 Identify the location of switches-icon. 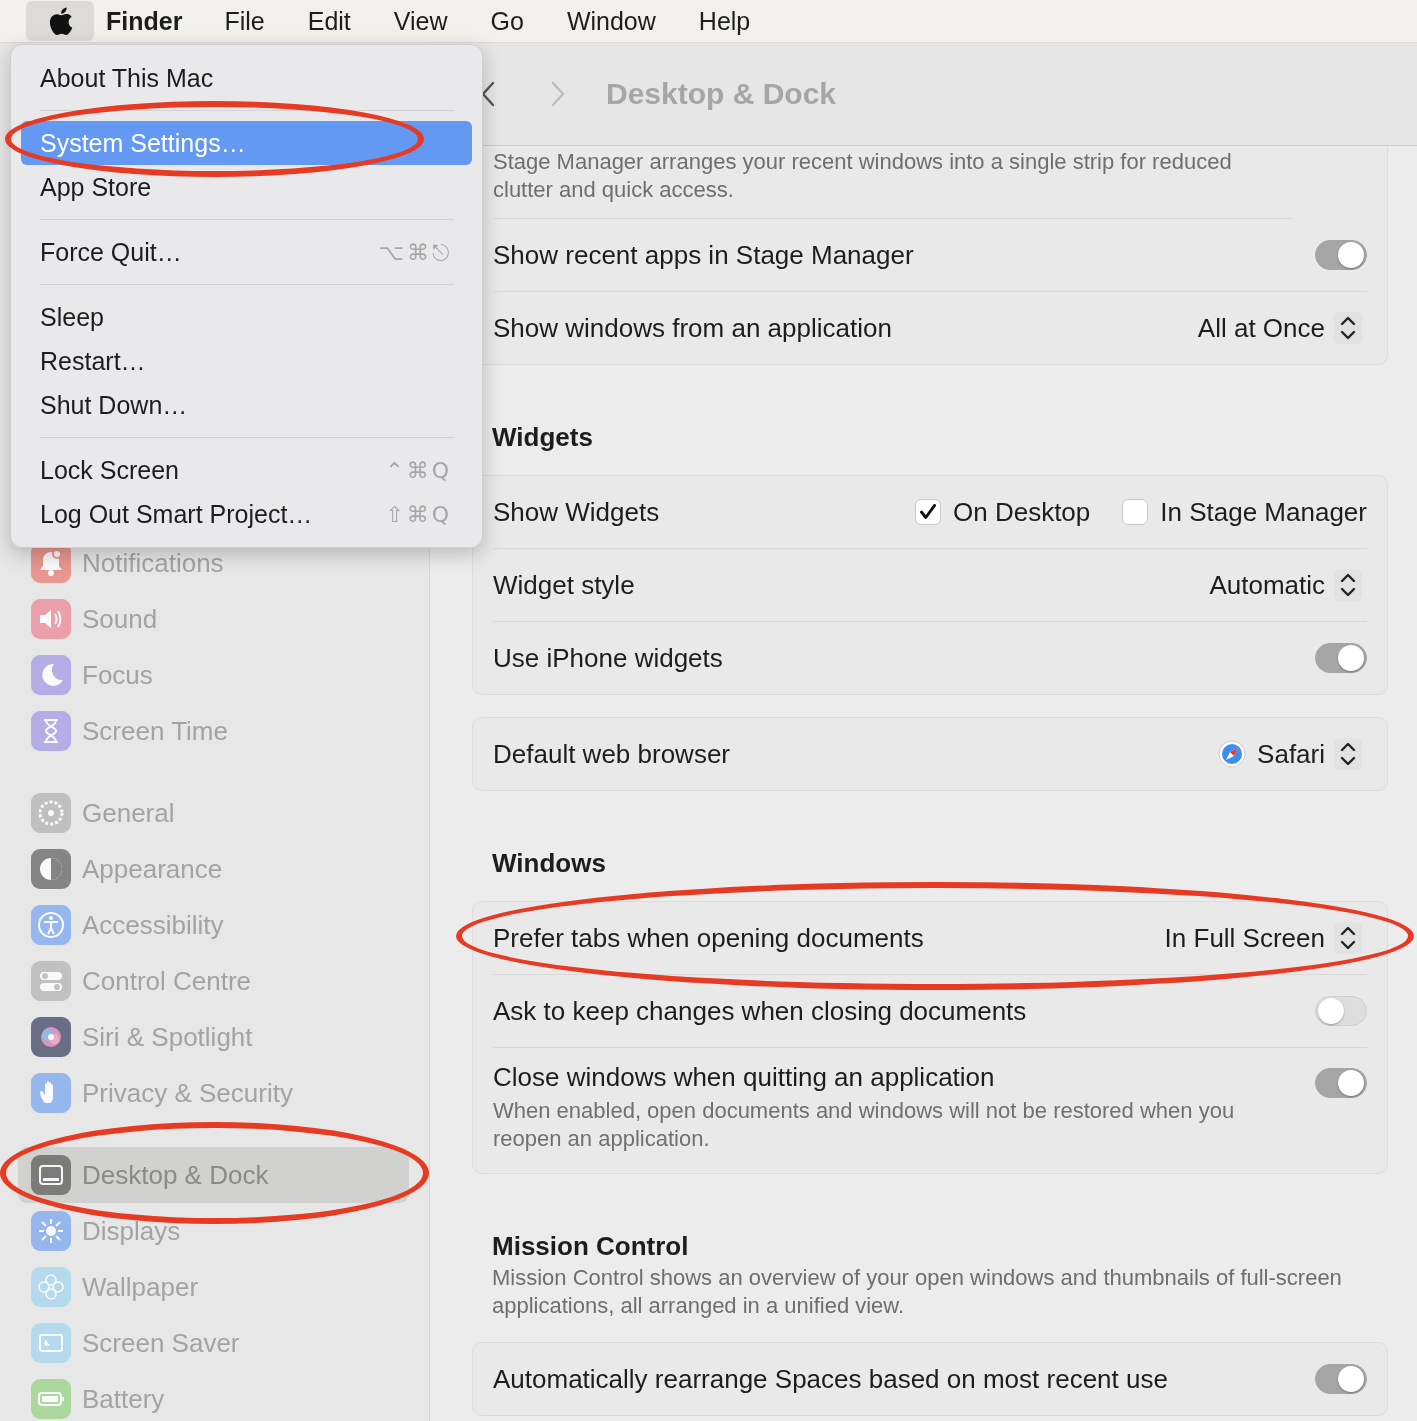
(51, 981).